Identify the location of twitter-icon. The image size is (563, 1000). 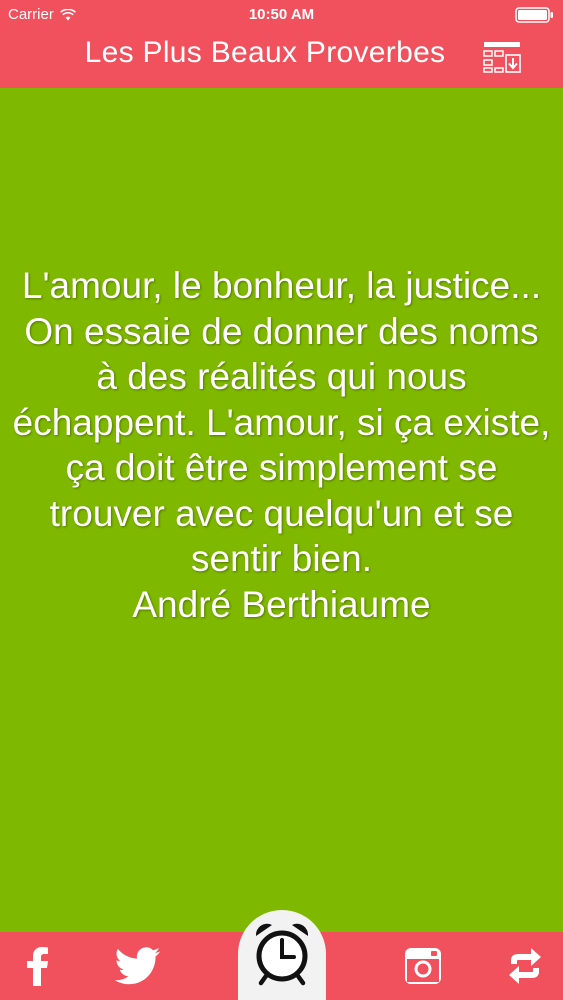
(138, 966).